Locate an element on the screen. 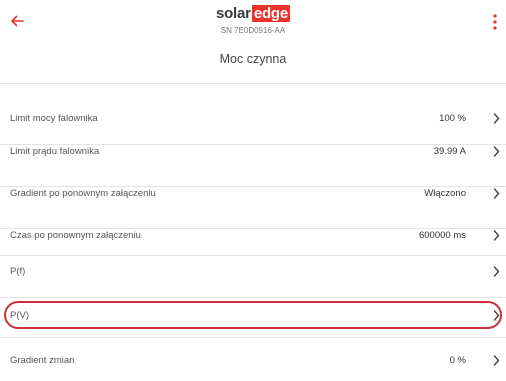  app-bar: solar edge SN 7E0D0916-AA is located at coordinates (253, 21).